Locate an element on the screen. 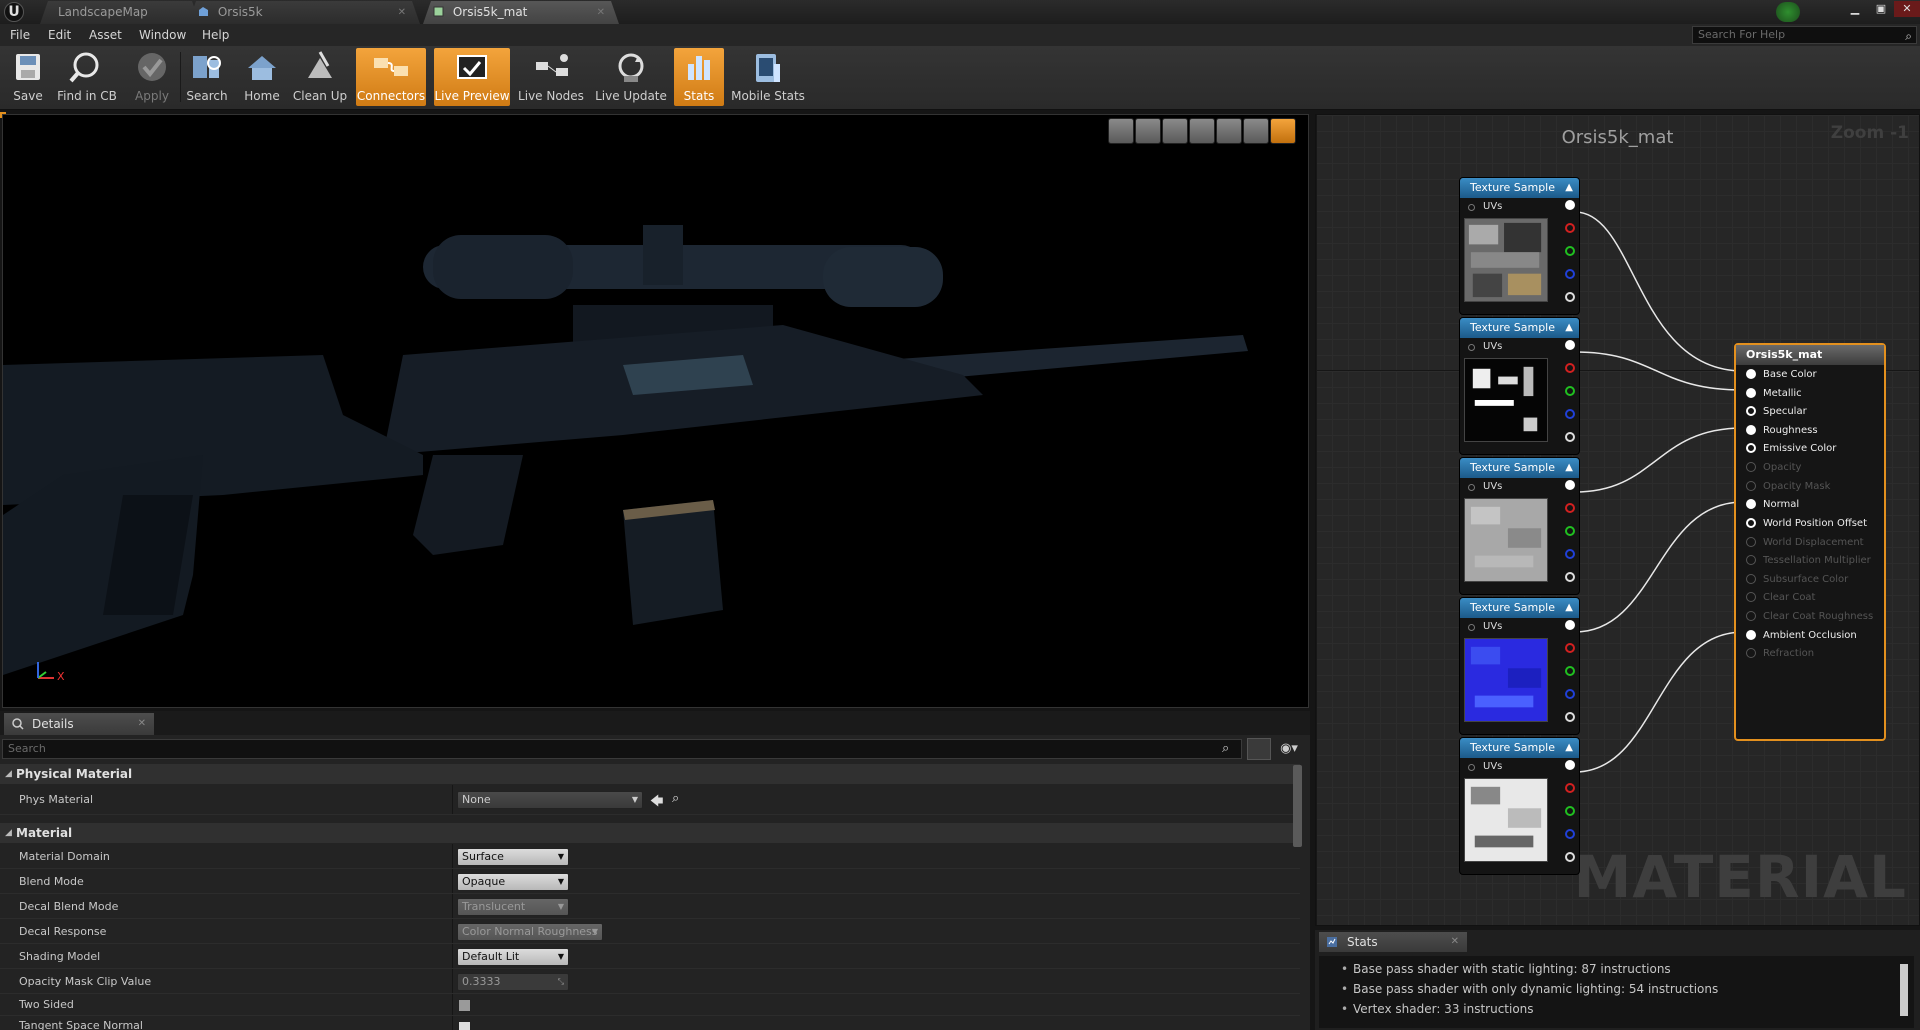 The width and height of the screenshot is (1920, 1030). tab-stats: Stats ✕ is located at coordinates (1393, 942).